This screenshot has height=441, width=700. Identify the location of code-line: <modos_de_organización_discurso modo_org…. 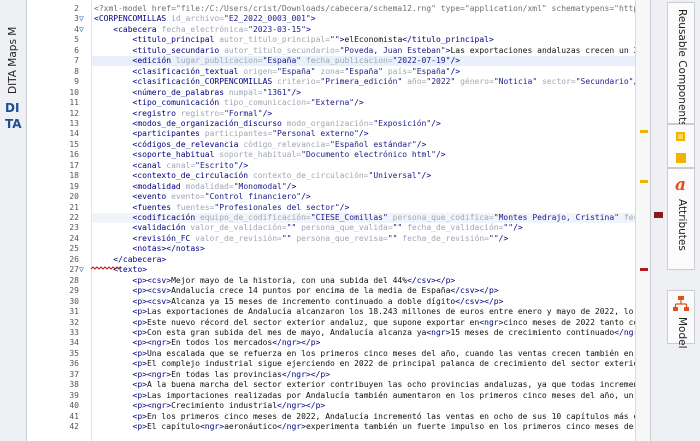
(267, 124).